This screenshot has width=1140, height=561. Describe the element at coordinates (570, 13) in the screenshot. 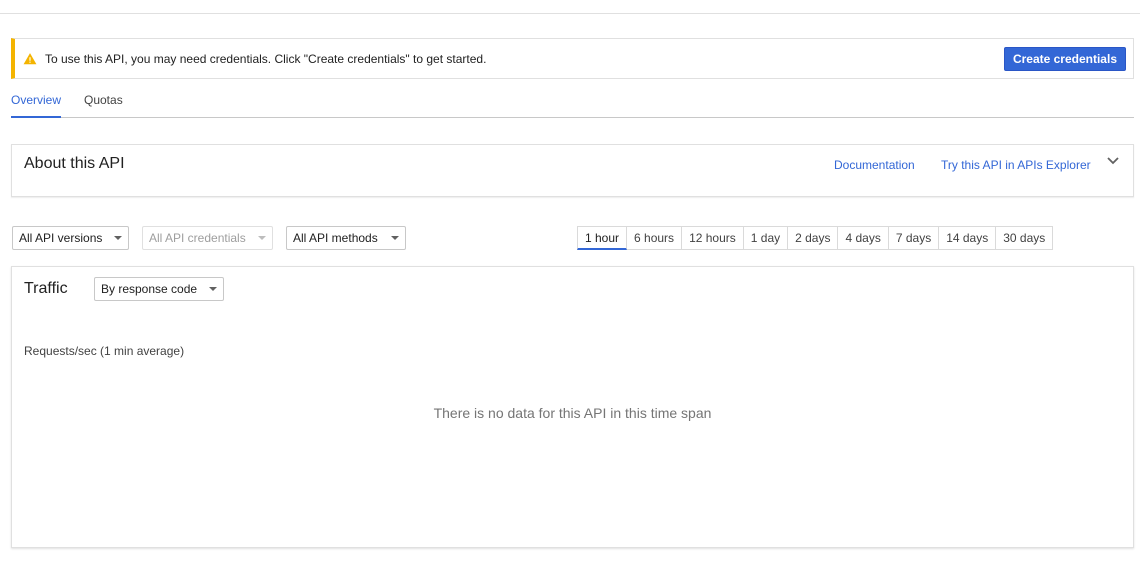

I see `top-divider` at that location.